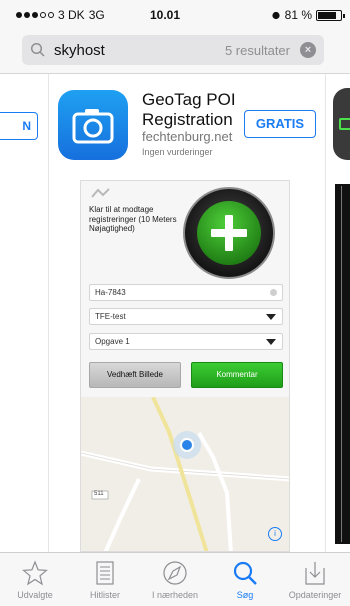  I want to click on camera-icon, so click(93, 126).